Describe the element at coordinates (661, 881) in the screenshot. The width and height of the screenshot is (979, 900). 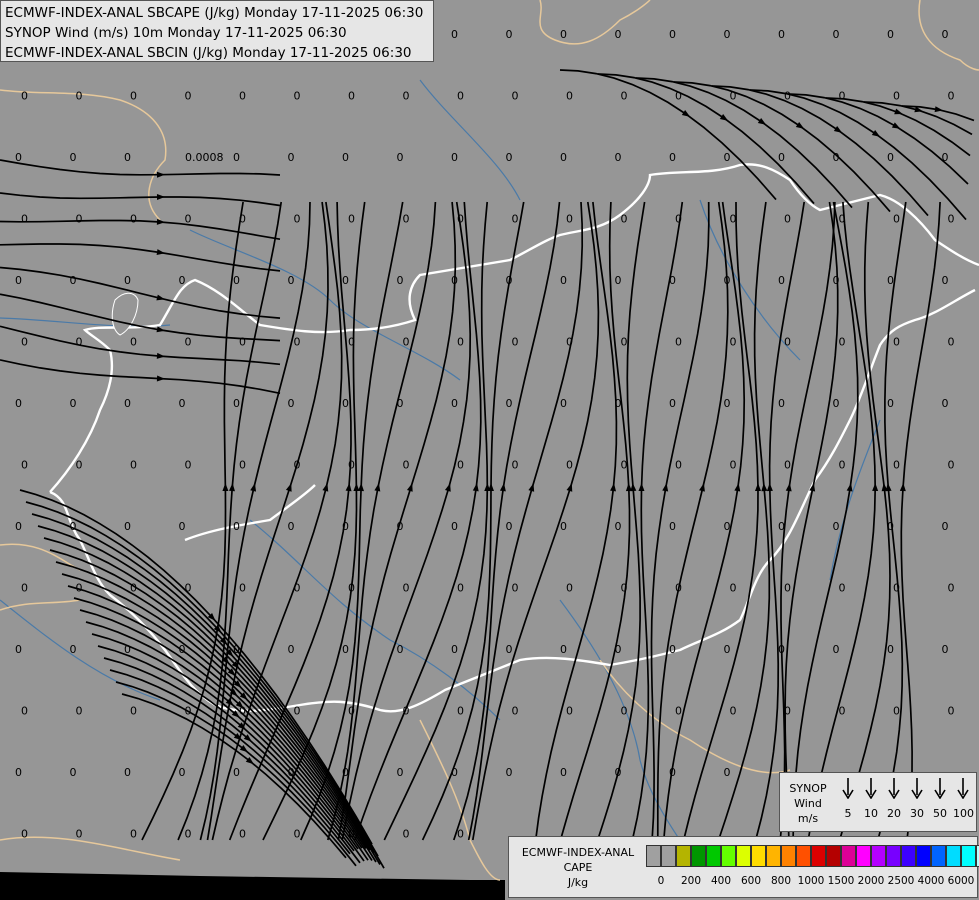
I see `cape-tick-label: 0` at that location.